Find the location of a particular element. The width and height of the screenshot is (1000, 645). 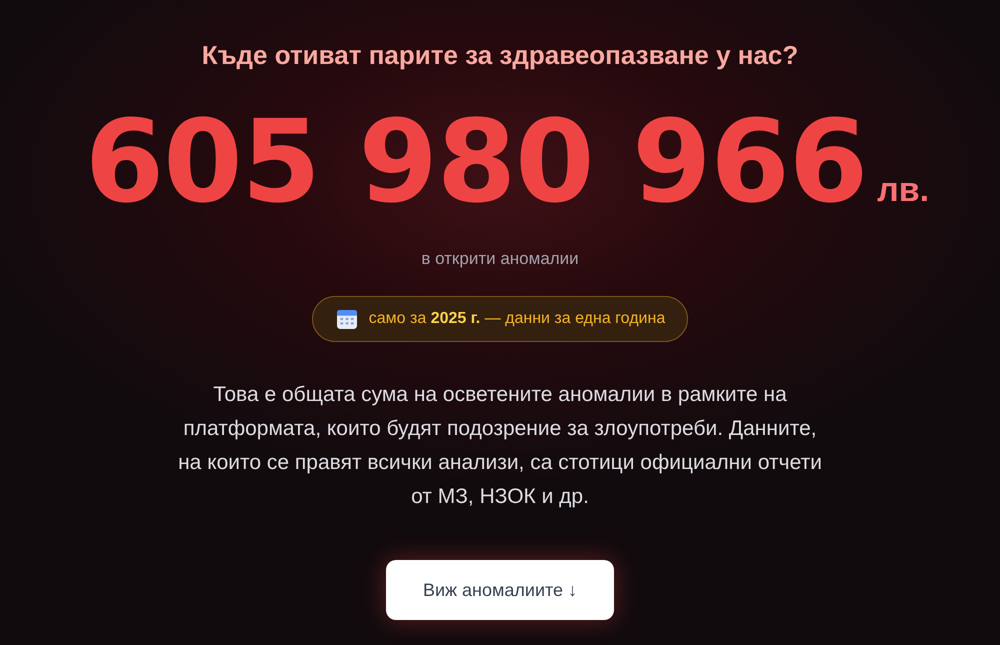

currency-label: лв. is located at coordinates (903, 190).